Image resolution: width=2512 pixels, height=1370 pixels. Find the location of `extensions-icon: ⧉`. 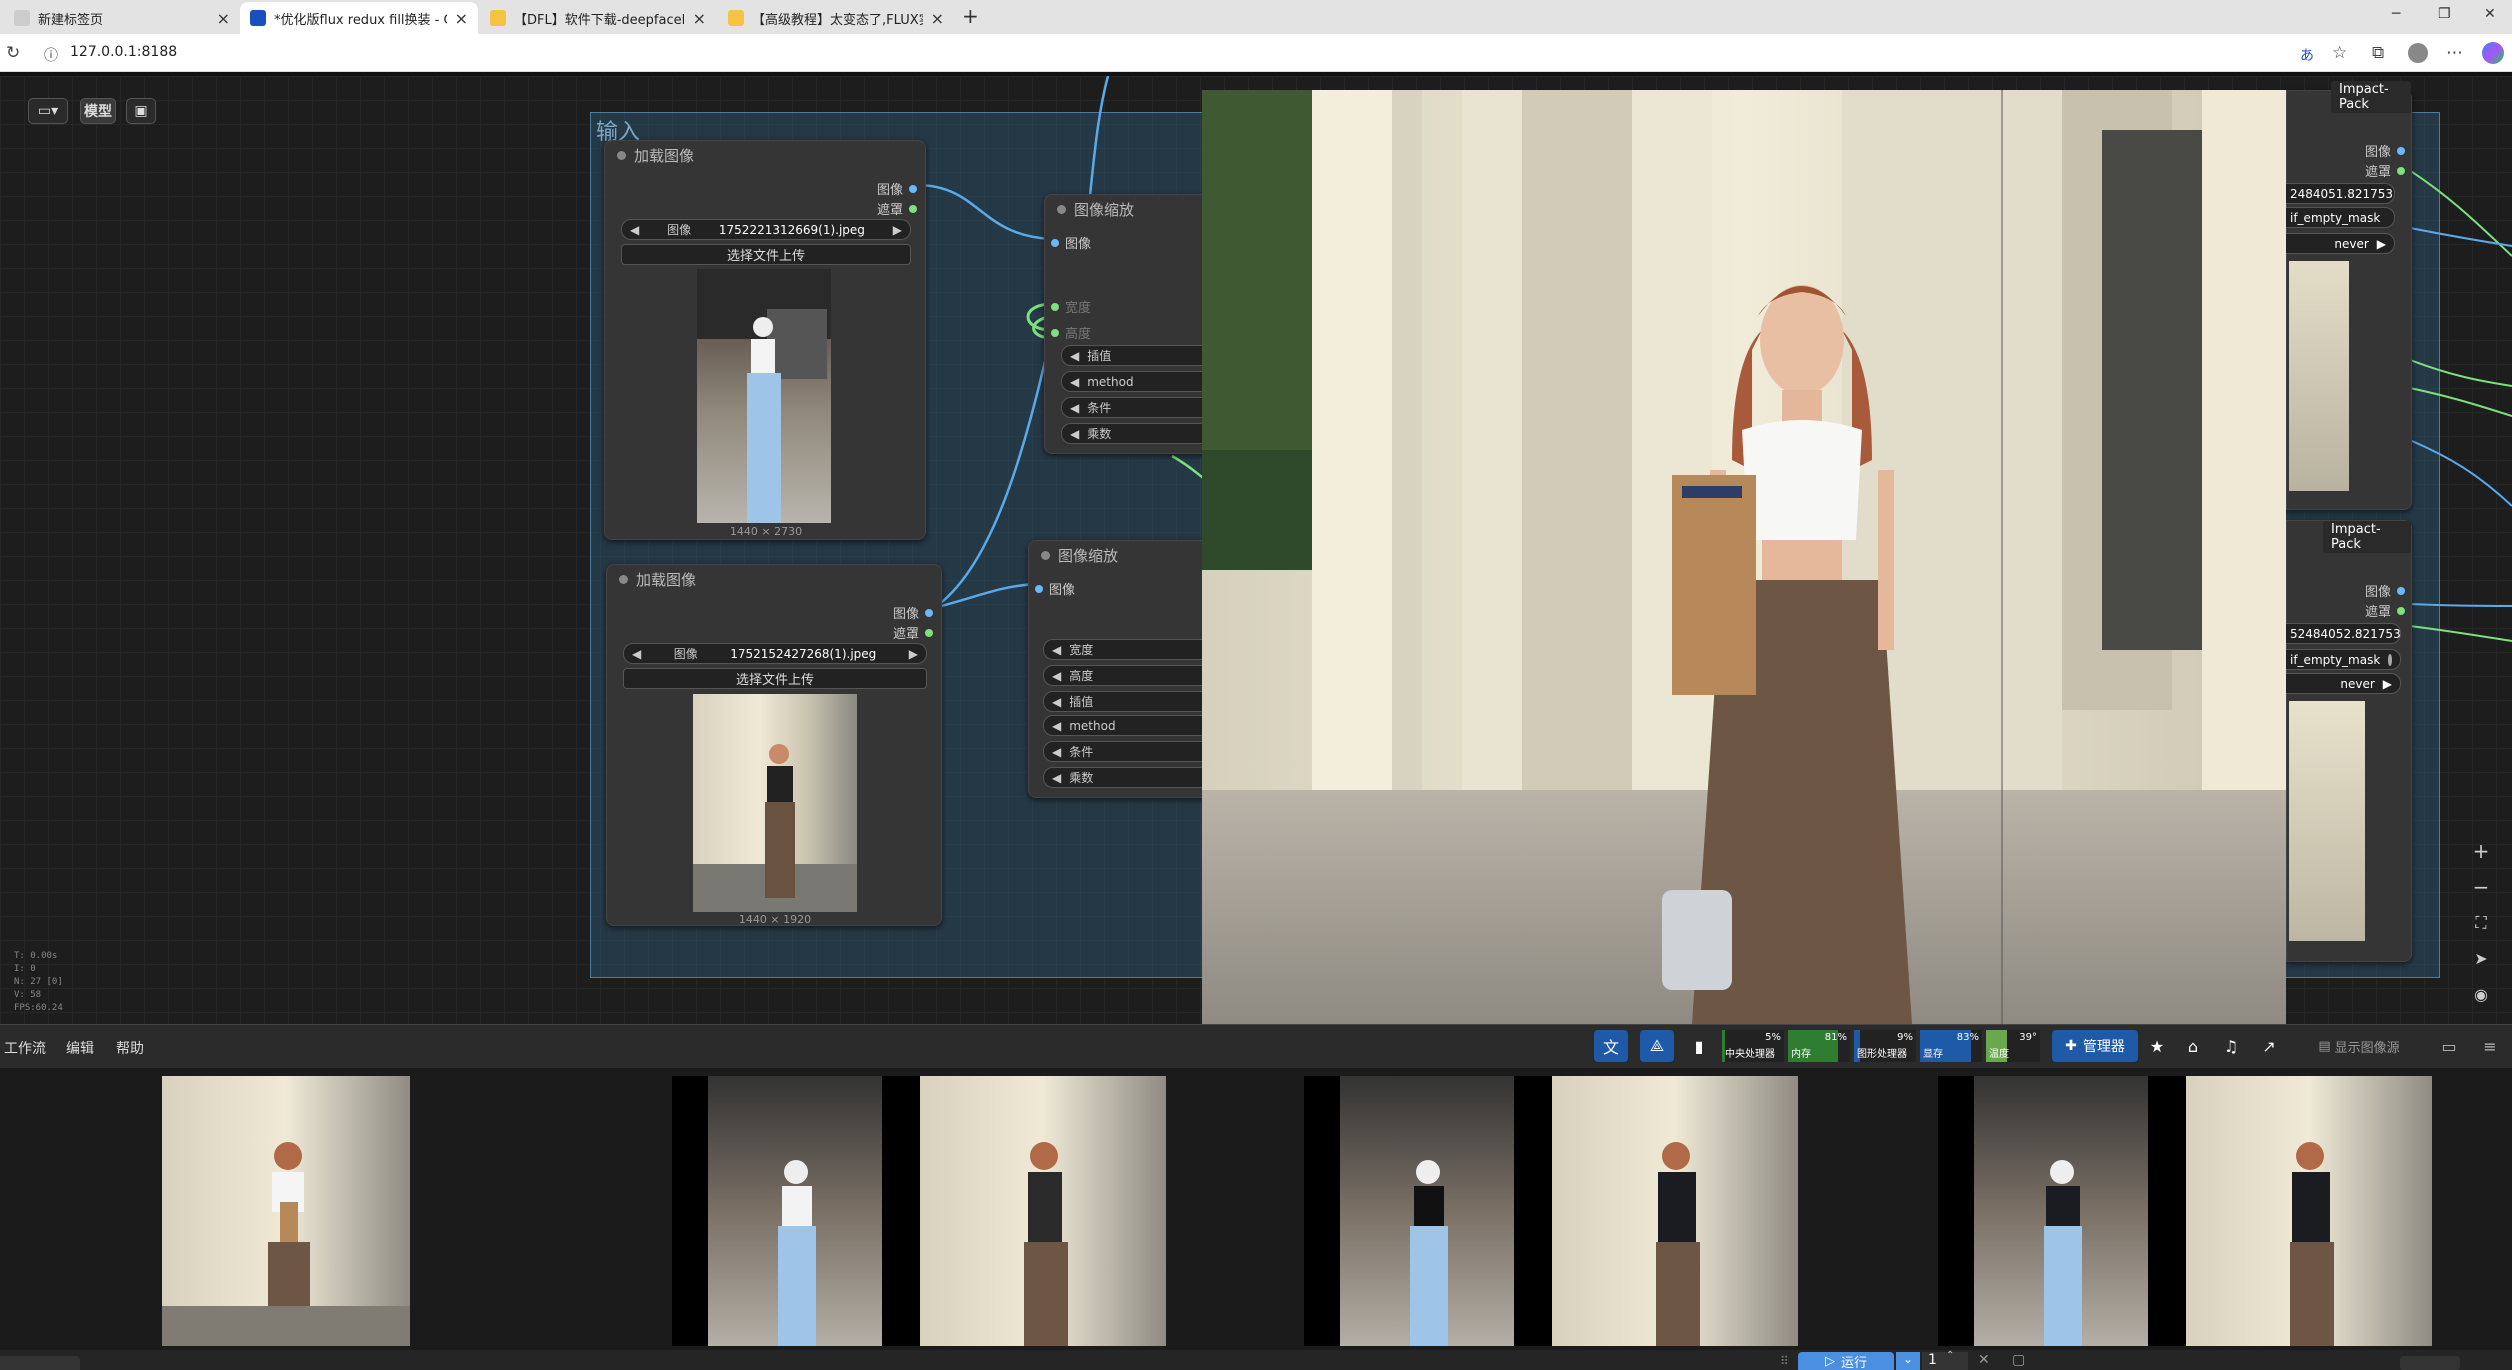

extensions-icon: ⧉ is located at coordinates (2378, 53).